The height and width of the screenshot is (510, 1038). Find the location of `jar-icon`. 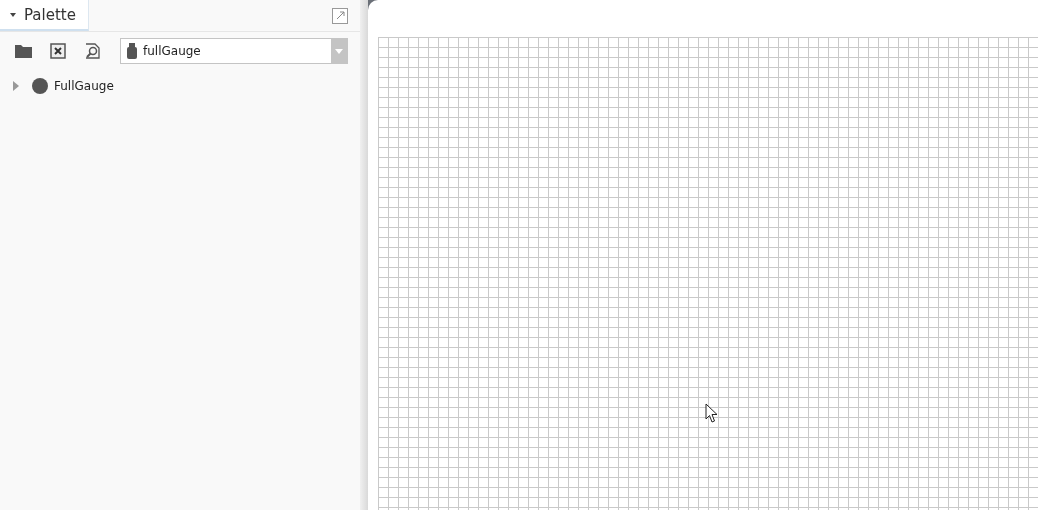

jar-icon is located at coordinates (132, 51).